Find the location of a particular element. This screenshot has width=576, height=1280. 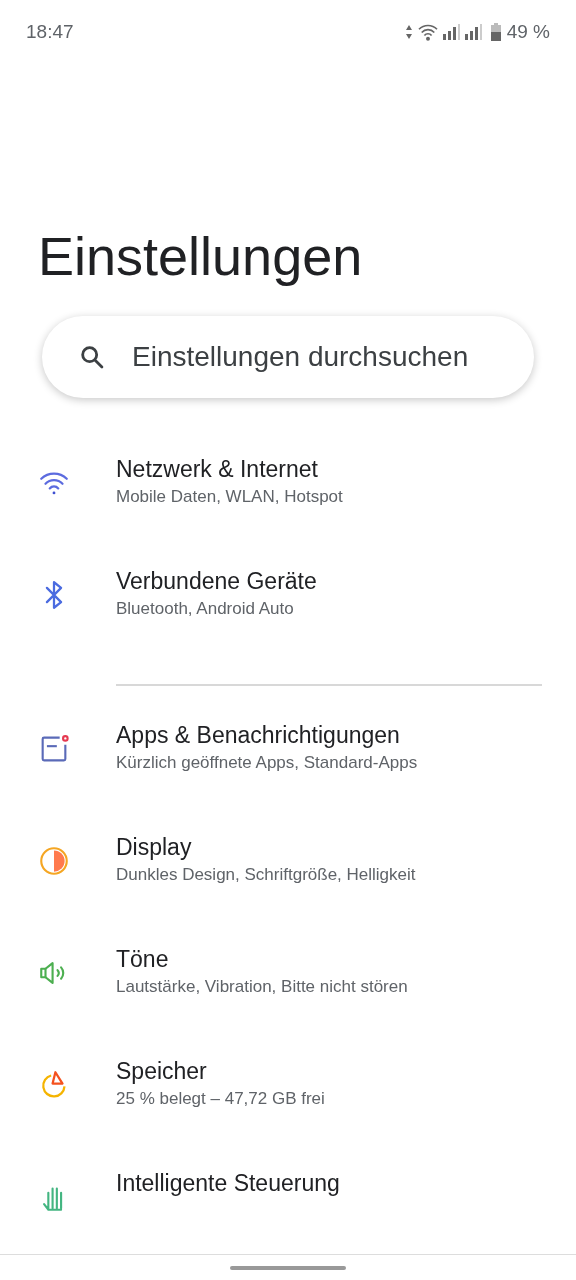

search-field: Einstellungen durchsuchen is located at coordinates (288, 357).